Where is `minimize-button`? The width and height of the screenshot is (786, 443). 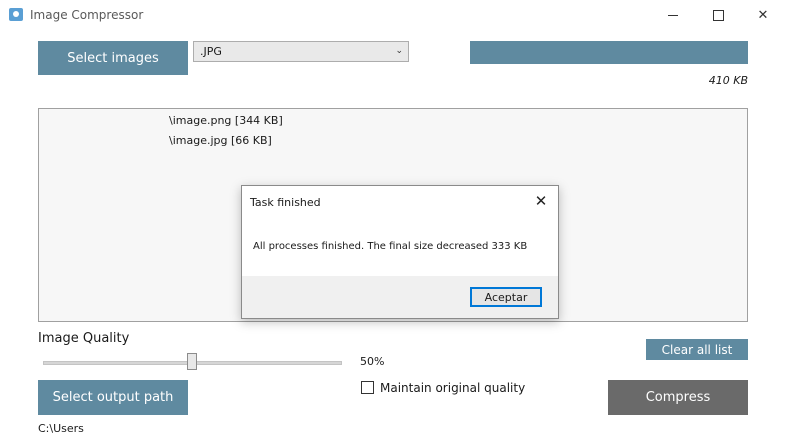
minimize-button is located at coordinates (673, 15).